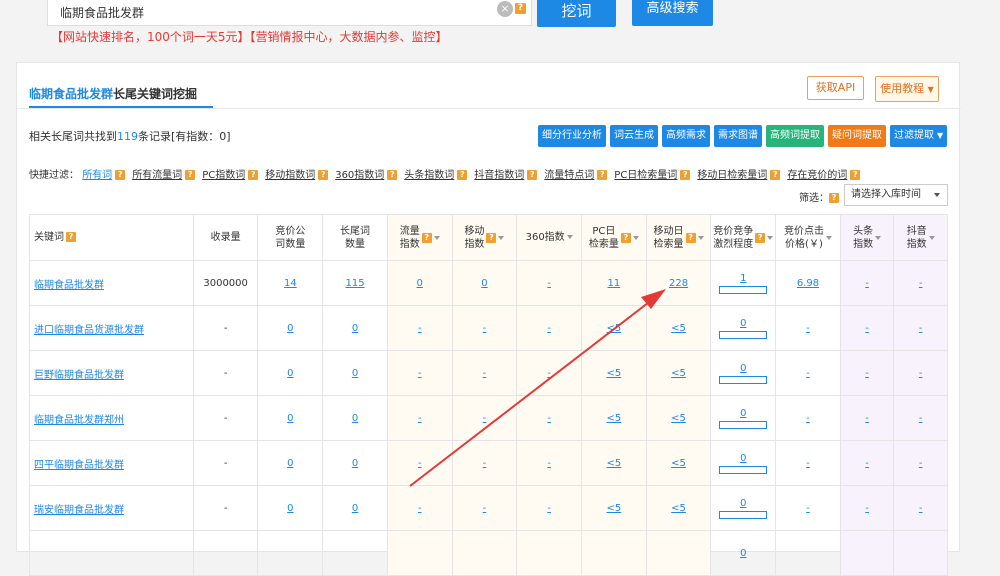 The width and height of the screenshot is (1000, 576). Describe the element at coordinates (920, 237) in the screenshot. I see `column-header: 抖音 指数` at that location.